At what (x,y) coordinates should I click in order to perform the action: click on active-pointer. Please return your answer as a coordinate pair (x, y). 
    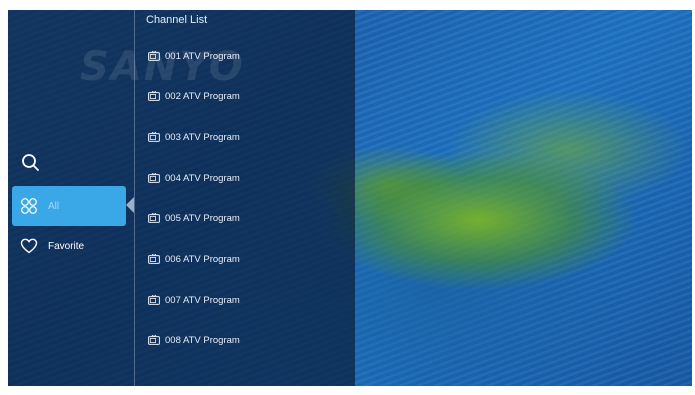
    Looking at the image, I should click on (130, 205).